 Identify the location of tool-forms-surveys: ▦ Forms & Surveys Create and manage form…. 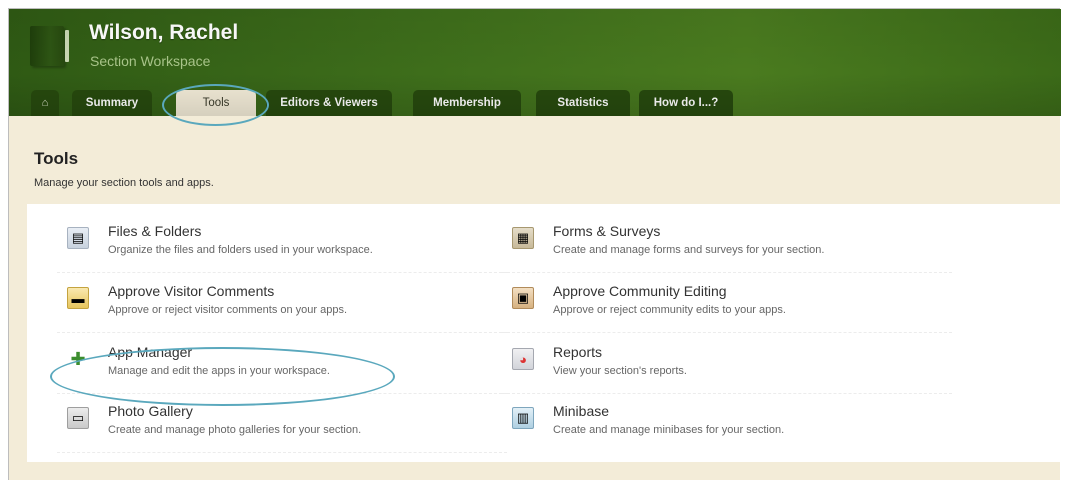
(727, 248).